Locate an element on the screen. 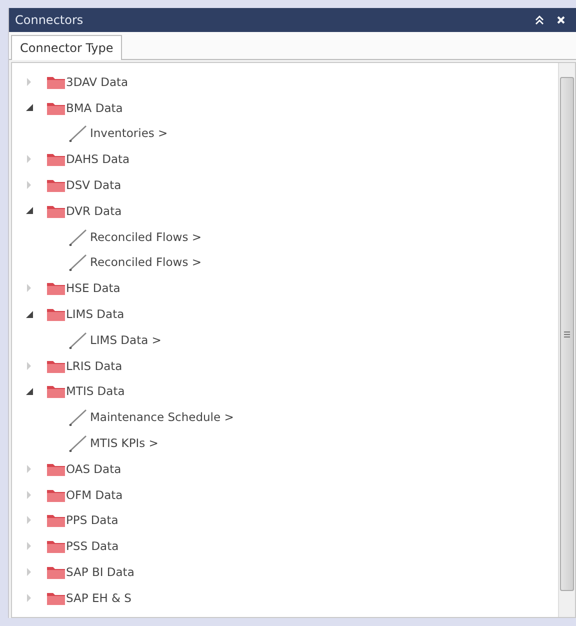 The image size is (576, 626). tree-item: DSV Data is located at coordinates (94, 185).